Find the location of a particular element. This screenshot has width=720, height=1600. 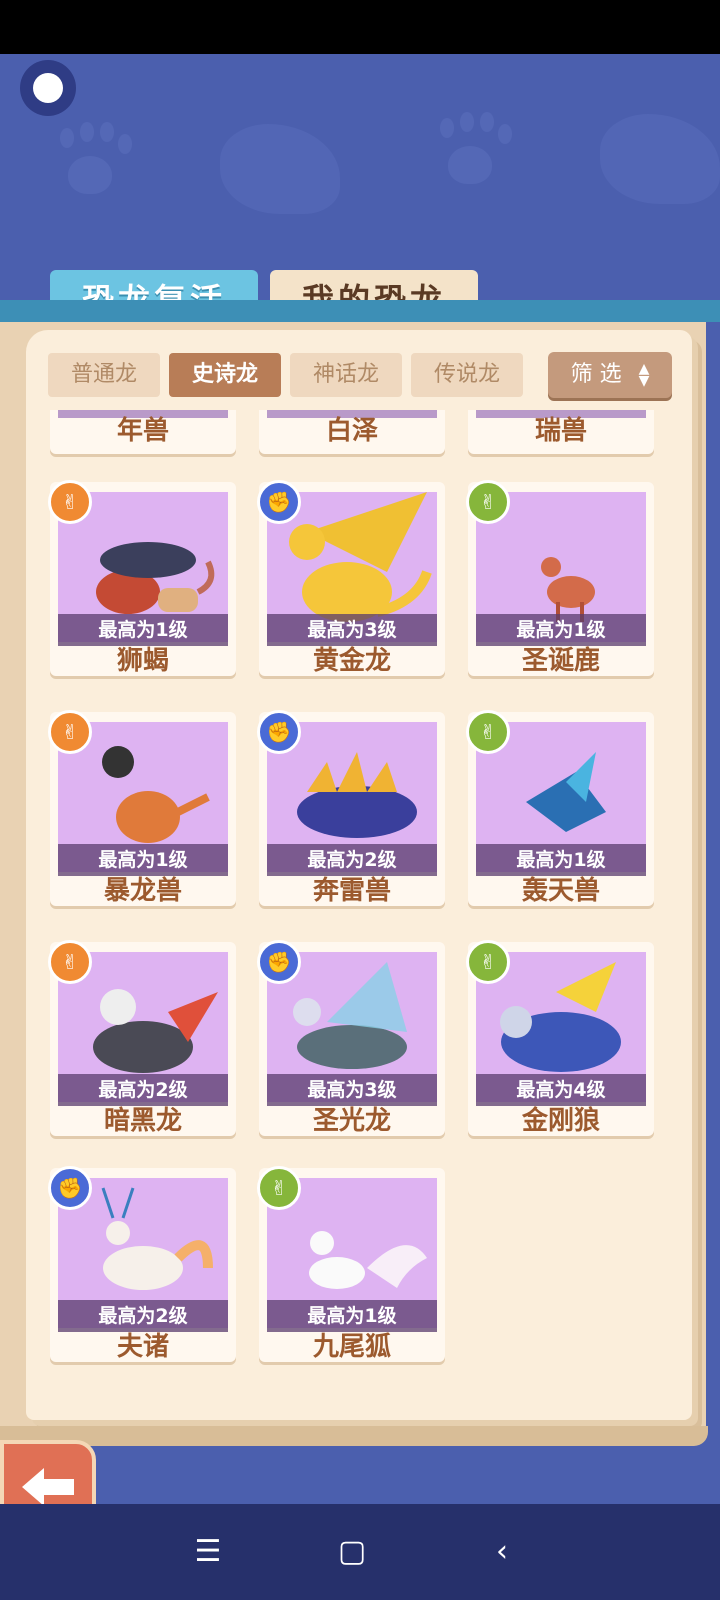

card-name: 狮蝎 is located at coordinates (142, 661).